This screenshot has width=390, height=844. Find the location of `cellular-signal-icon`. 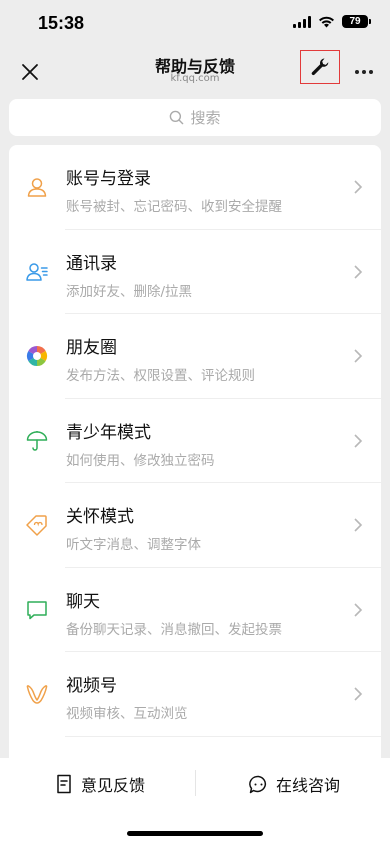

cellular-signal-icon is located at coordinates (302, 21).